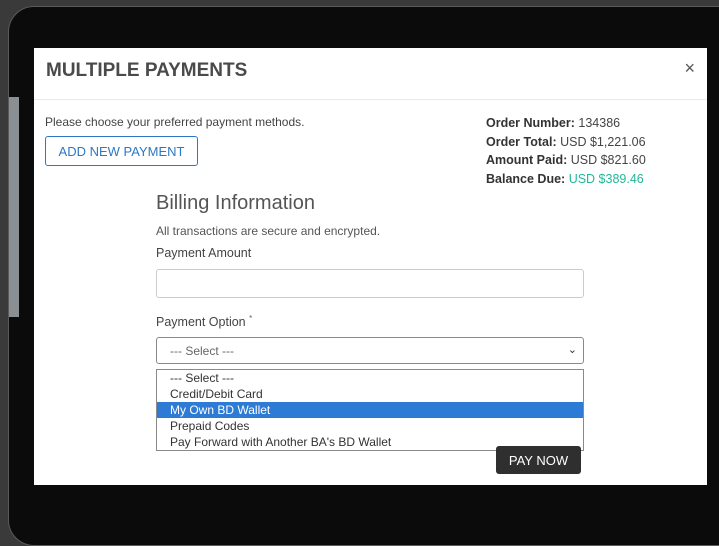 The image size is (719, 546). What do you see at coordinates (603, 141) in the screenshot?
I see `order-total-value: USD $1,221.06` at bounding box center [603, 141].